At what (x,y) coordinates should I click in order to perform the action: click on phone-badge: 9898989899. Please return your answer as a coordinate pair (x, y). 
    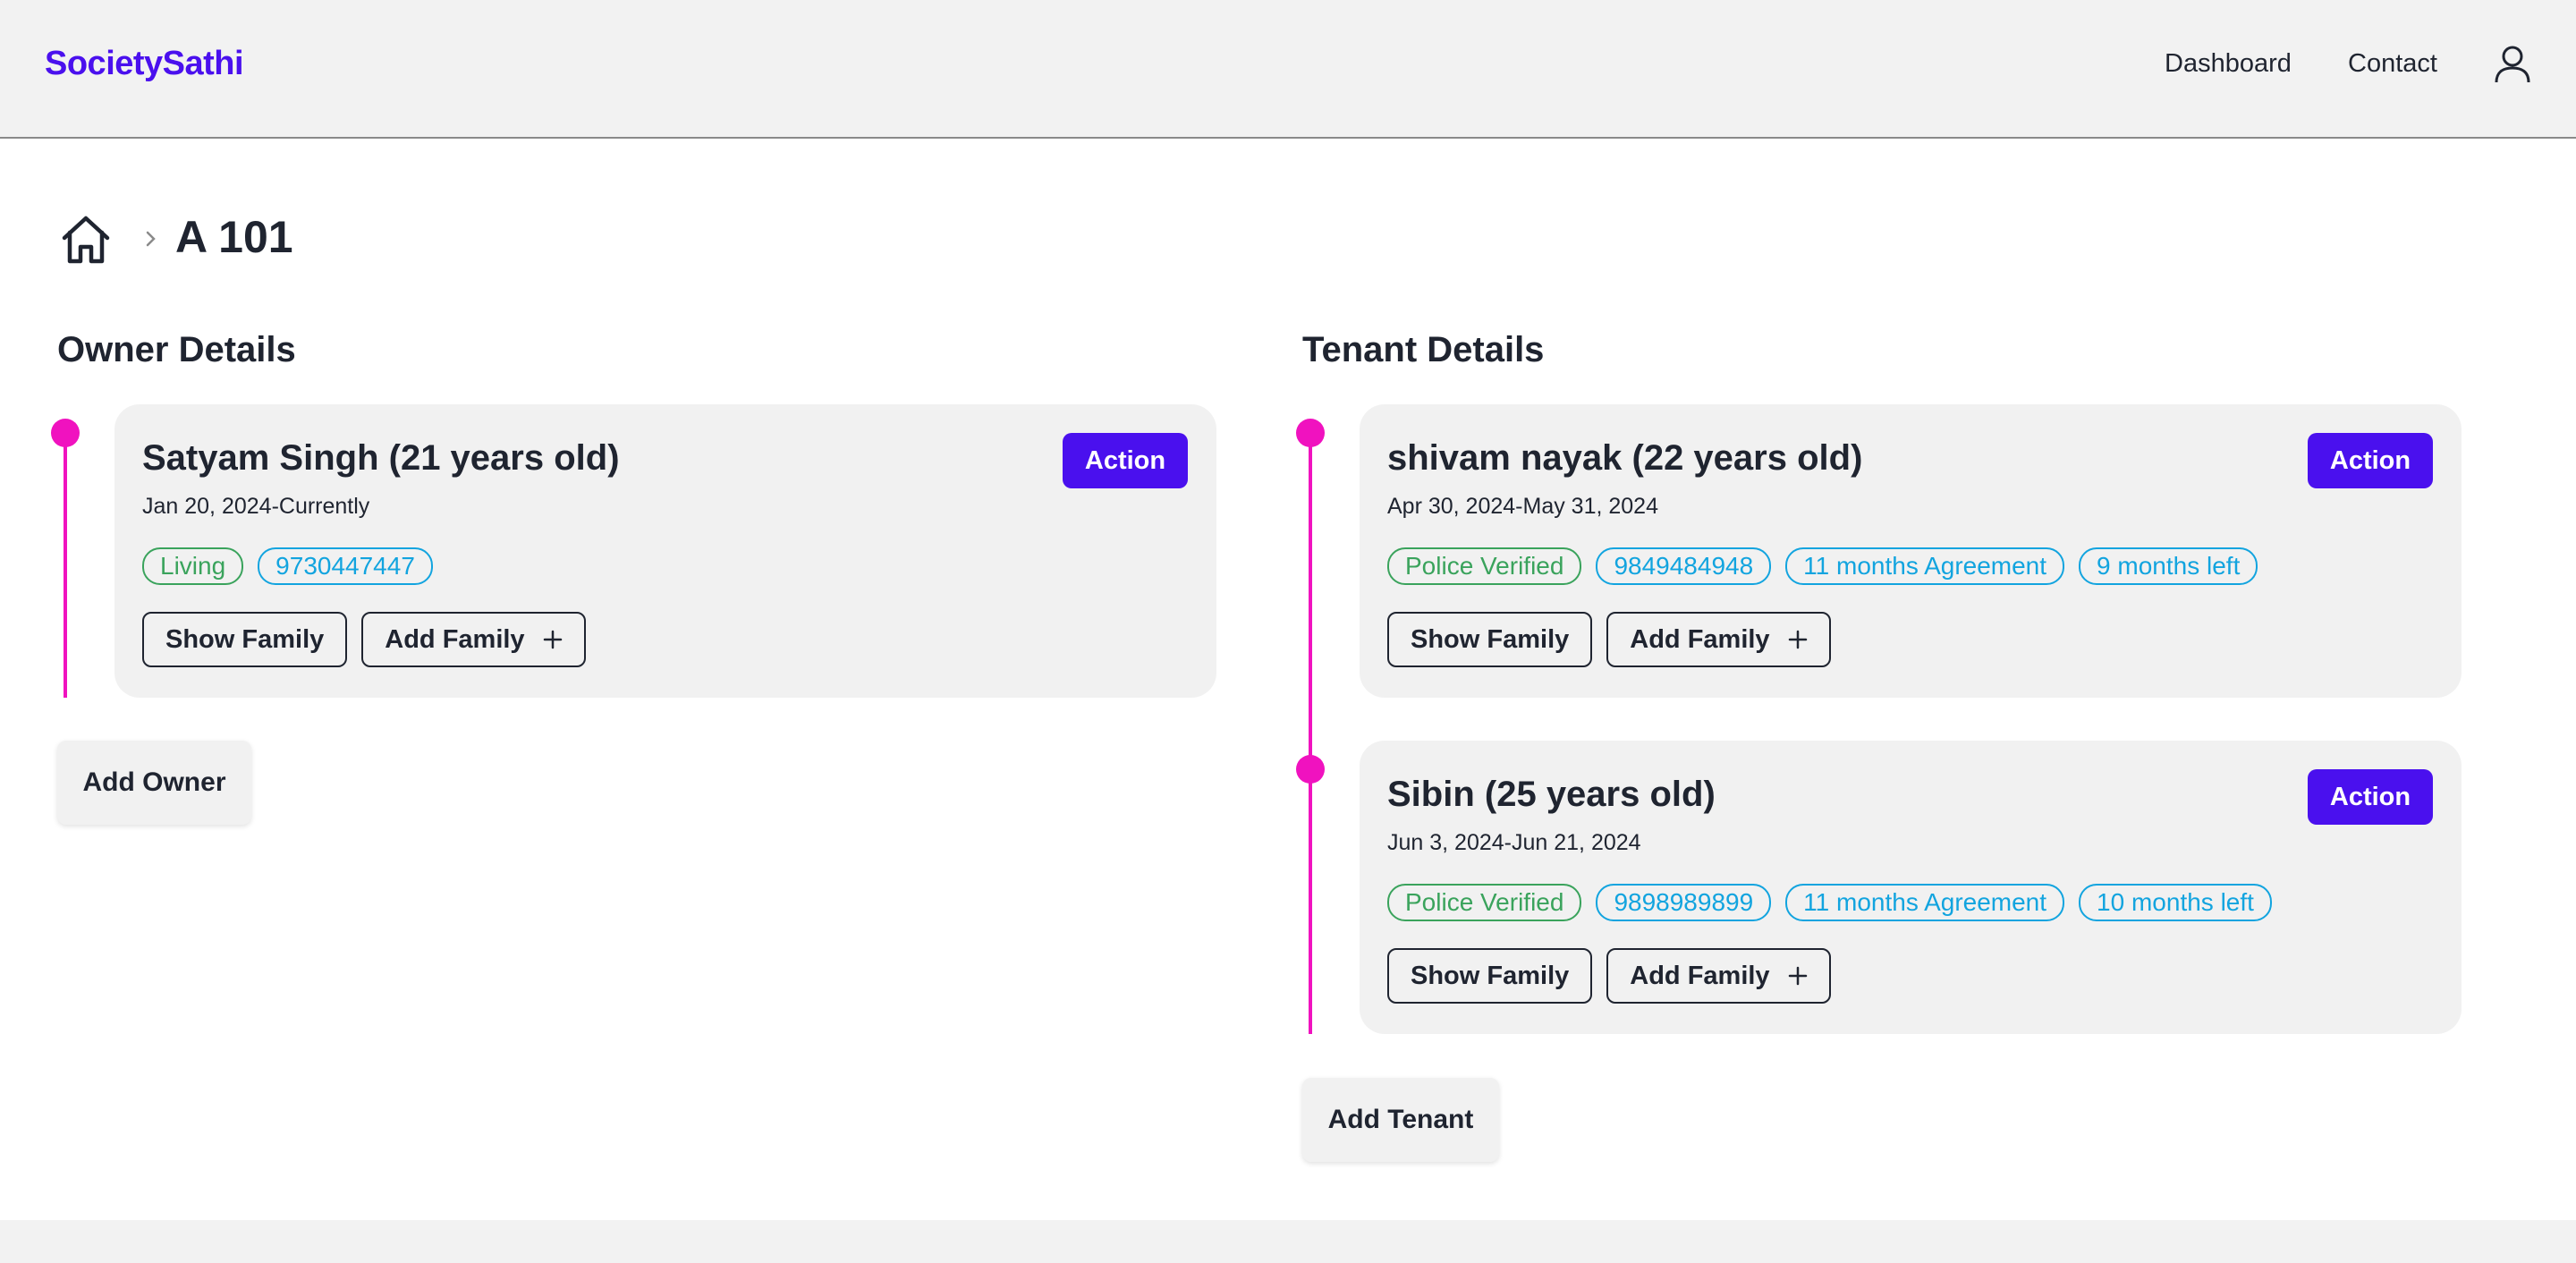
    Looking at the image, I should click on (1684, 902).